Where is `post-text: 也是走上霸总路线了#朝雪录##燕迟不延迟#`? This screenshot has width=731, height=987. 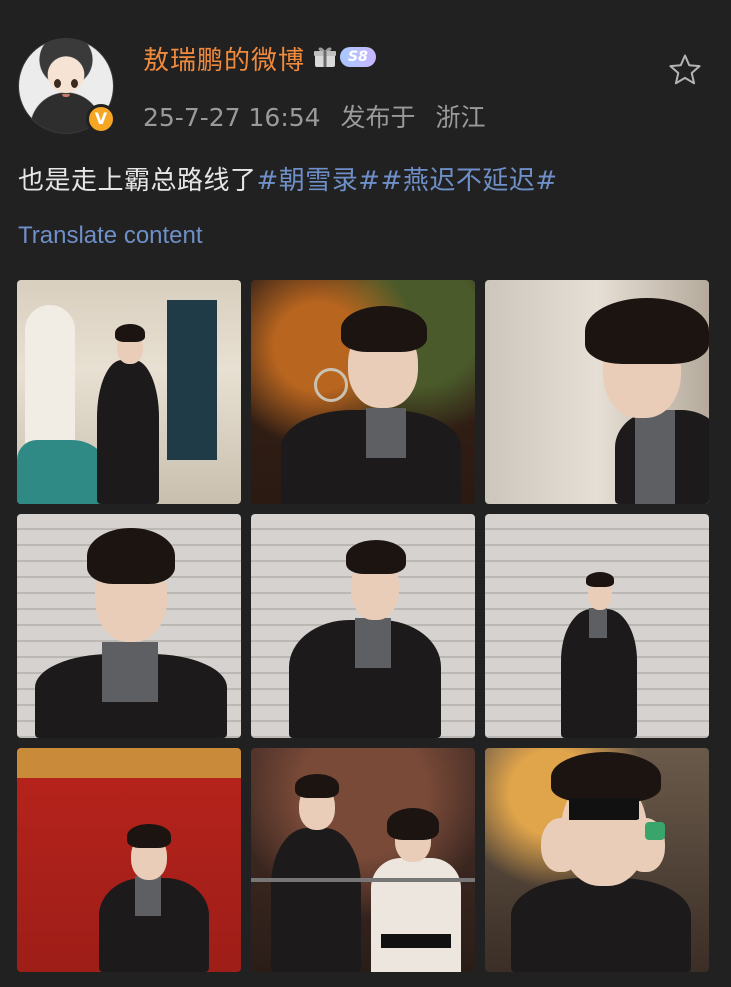
post-text: 也是走上霸总路线了#朝雪录##燕迟不延迟# is located at coordinates (288, 178).